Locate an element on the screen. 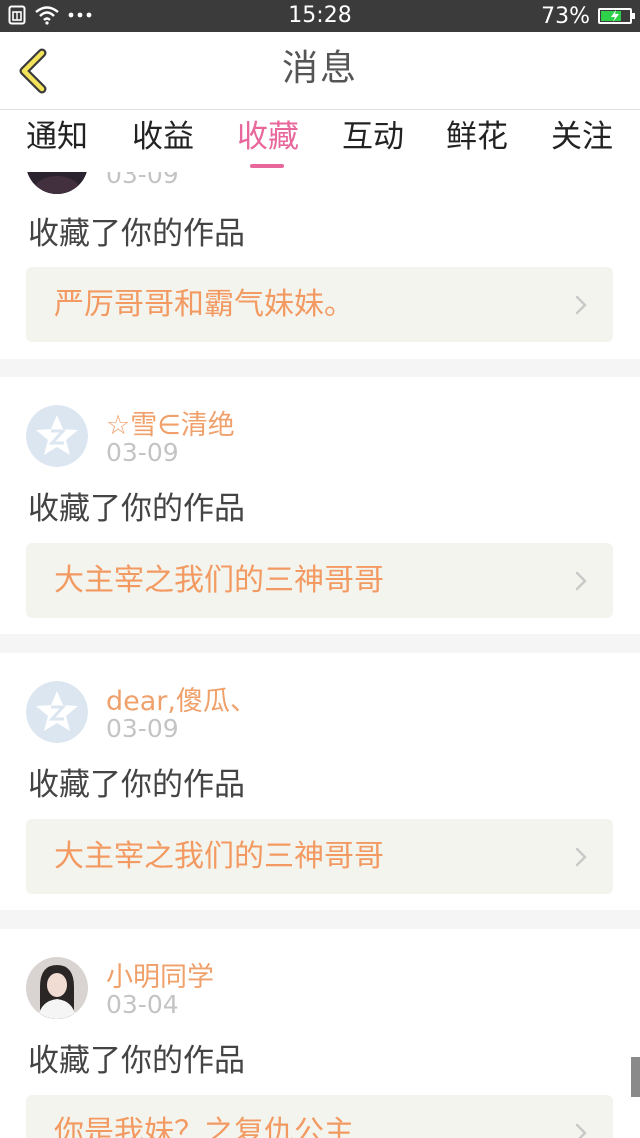 Image resolution: width=640 pixels, height=1138 pixels. user-name: dear,傻瓜、 is located at coordinates (181, 698).